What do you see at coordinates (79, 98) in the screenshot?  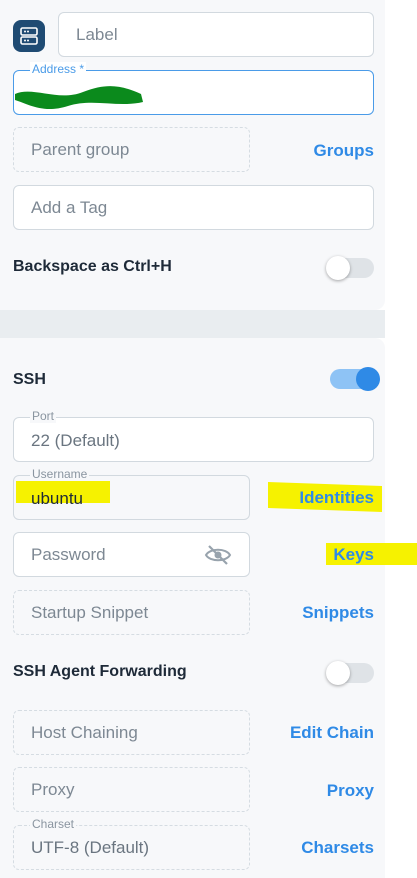 I see `redaction-mark` at bounding box center [79, 98].